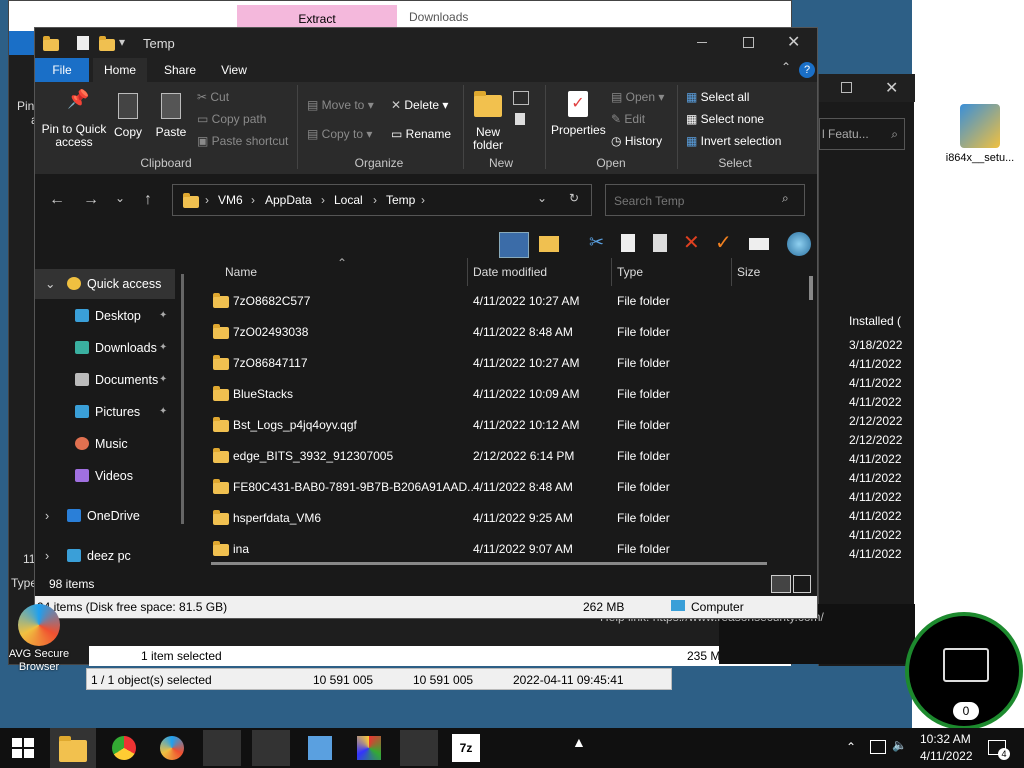 This screenshot has height=768, width=1024. What do you see at coordinates (263, 394) in the screenshot?
I see `file-name: BlueStacks` at bounding box center [263, 394].